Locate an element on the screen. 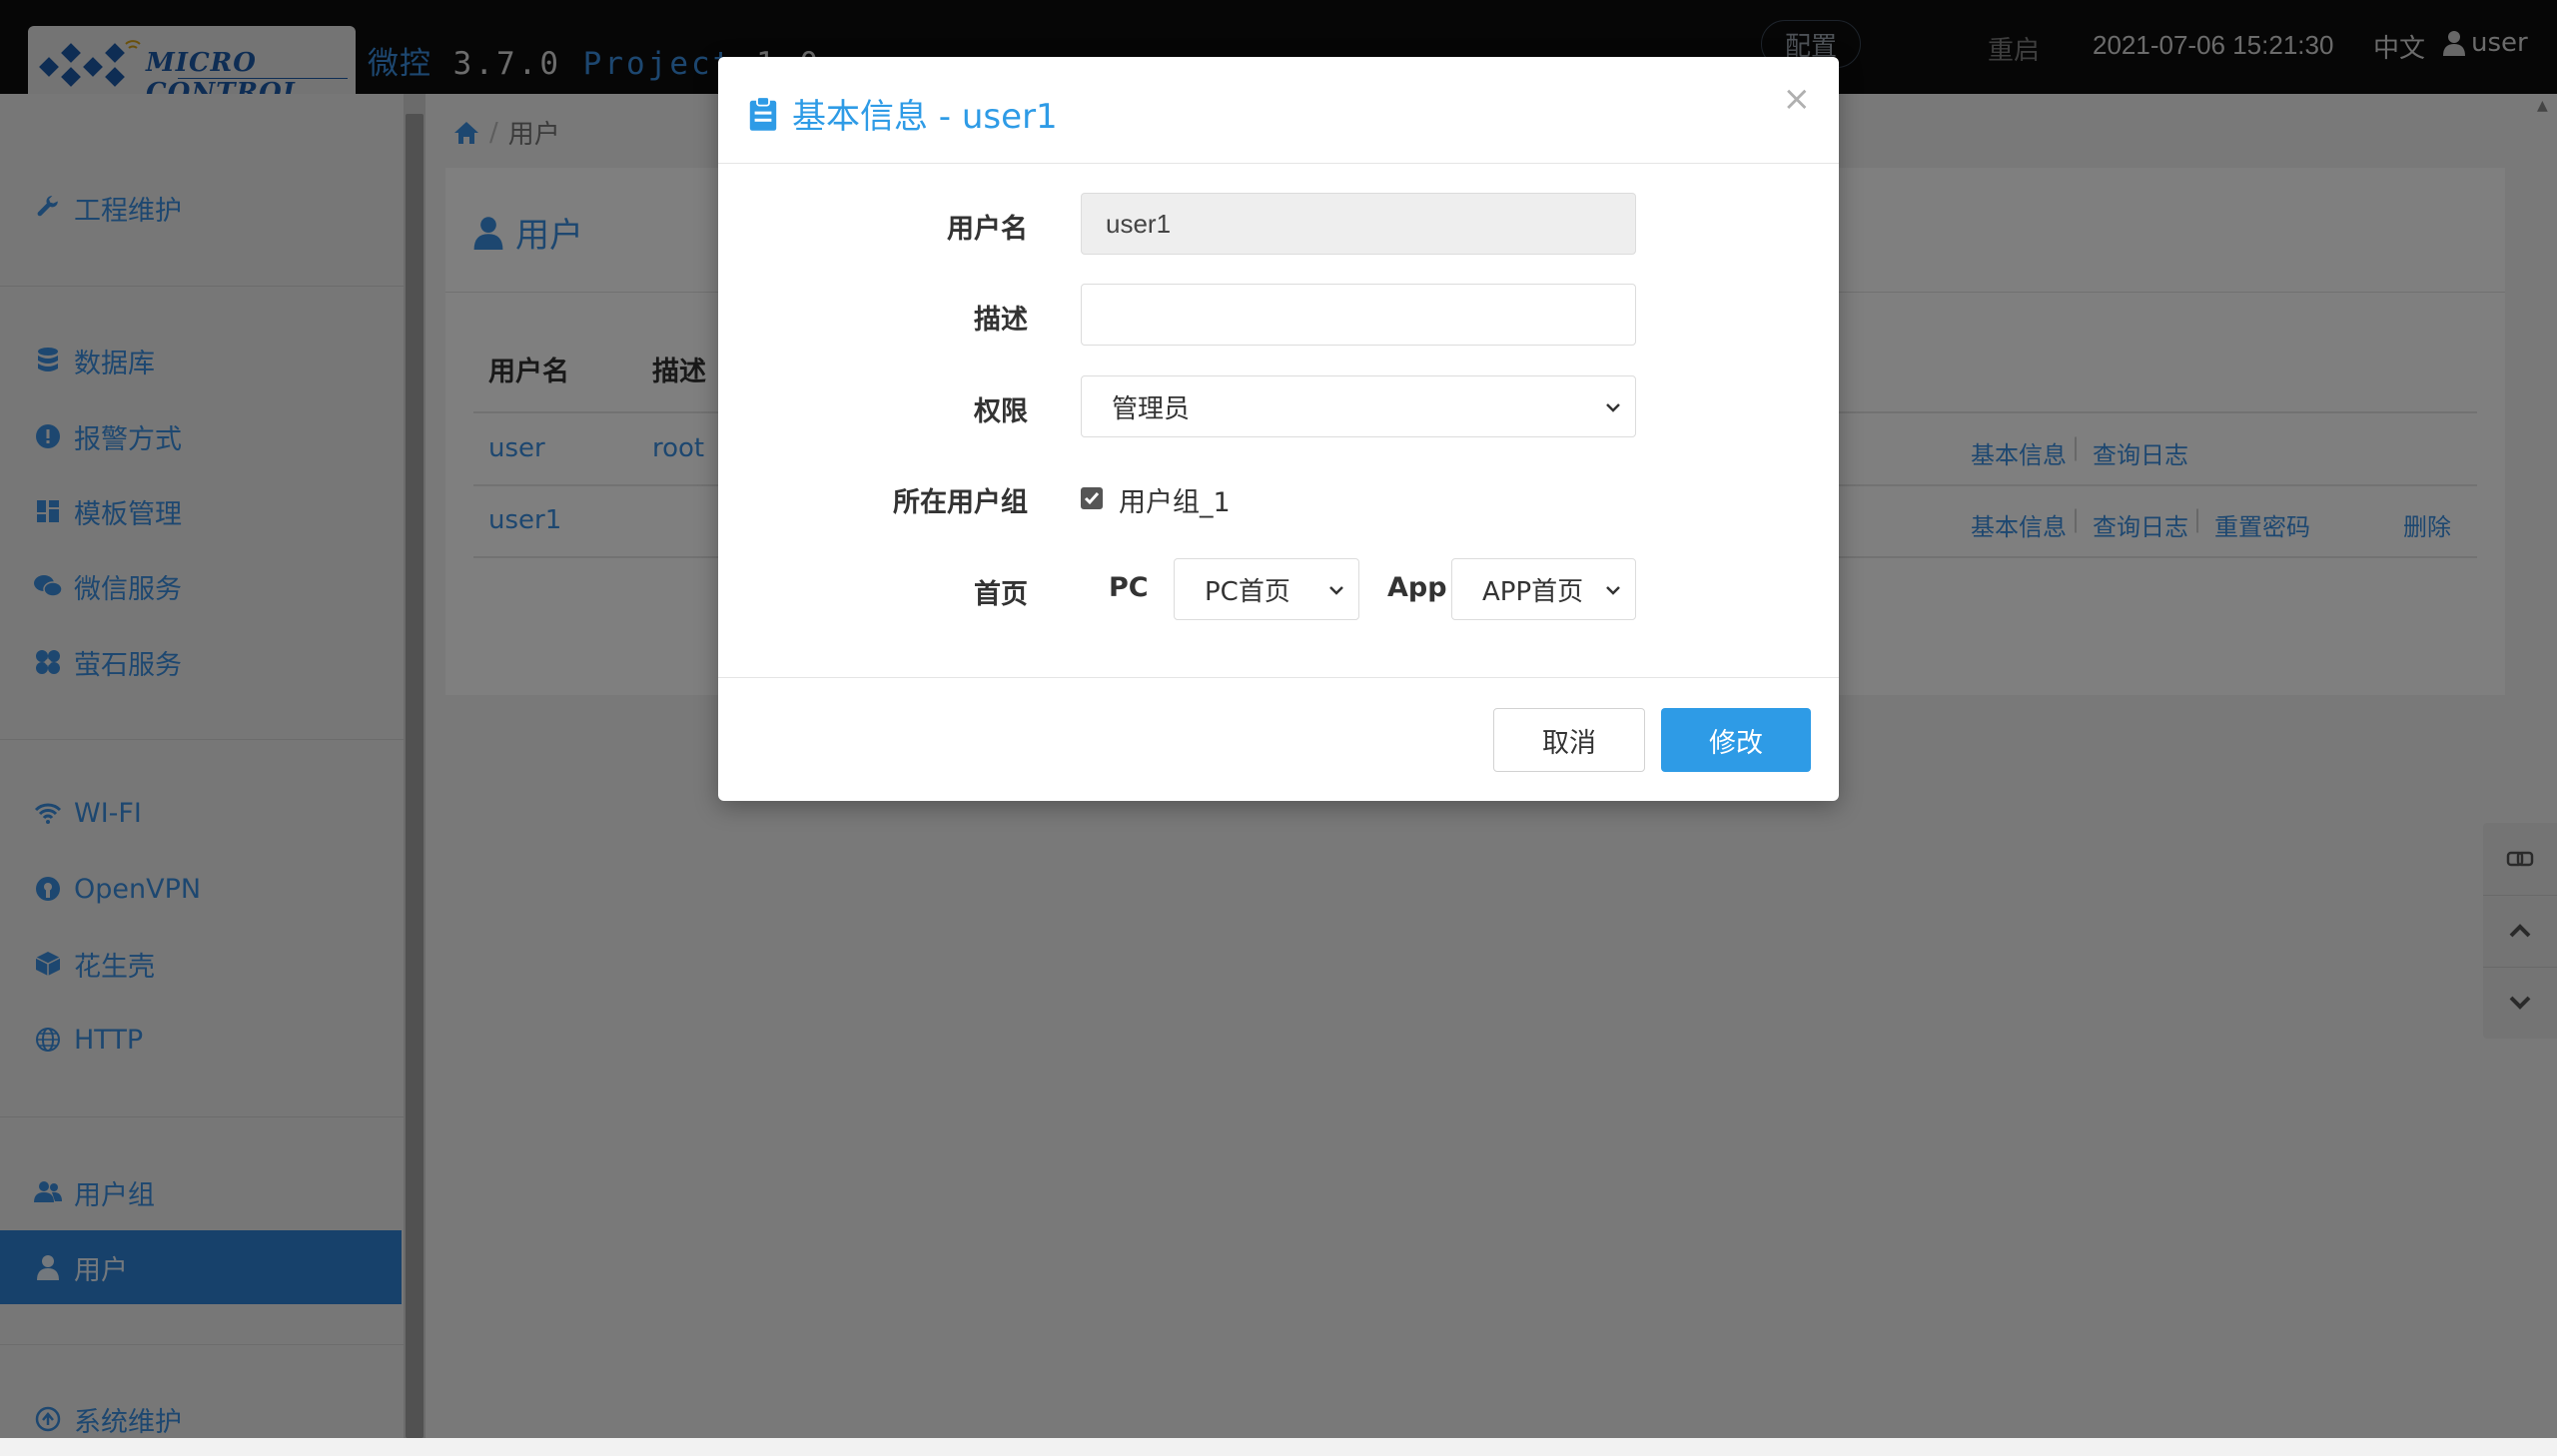 The height and width of the screenshot is (1456, 2557). permission-label: 权限 is located at coordinates (1001, 412).